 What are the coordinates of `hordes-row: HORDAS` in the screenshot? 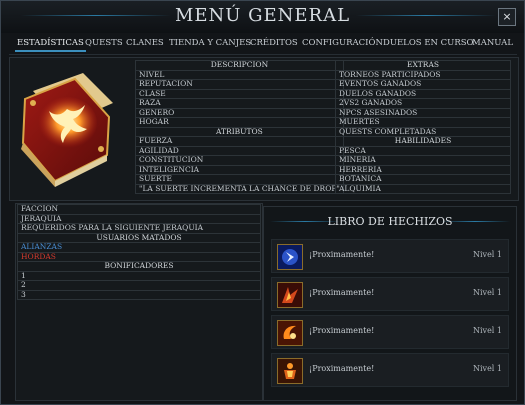 It's located at (139, 256).